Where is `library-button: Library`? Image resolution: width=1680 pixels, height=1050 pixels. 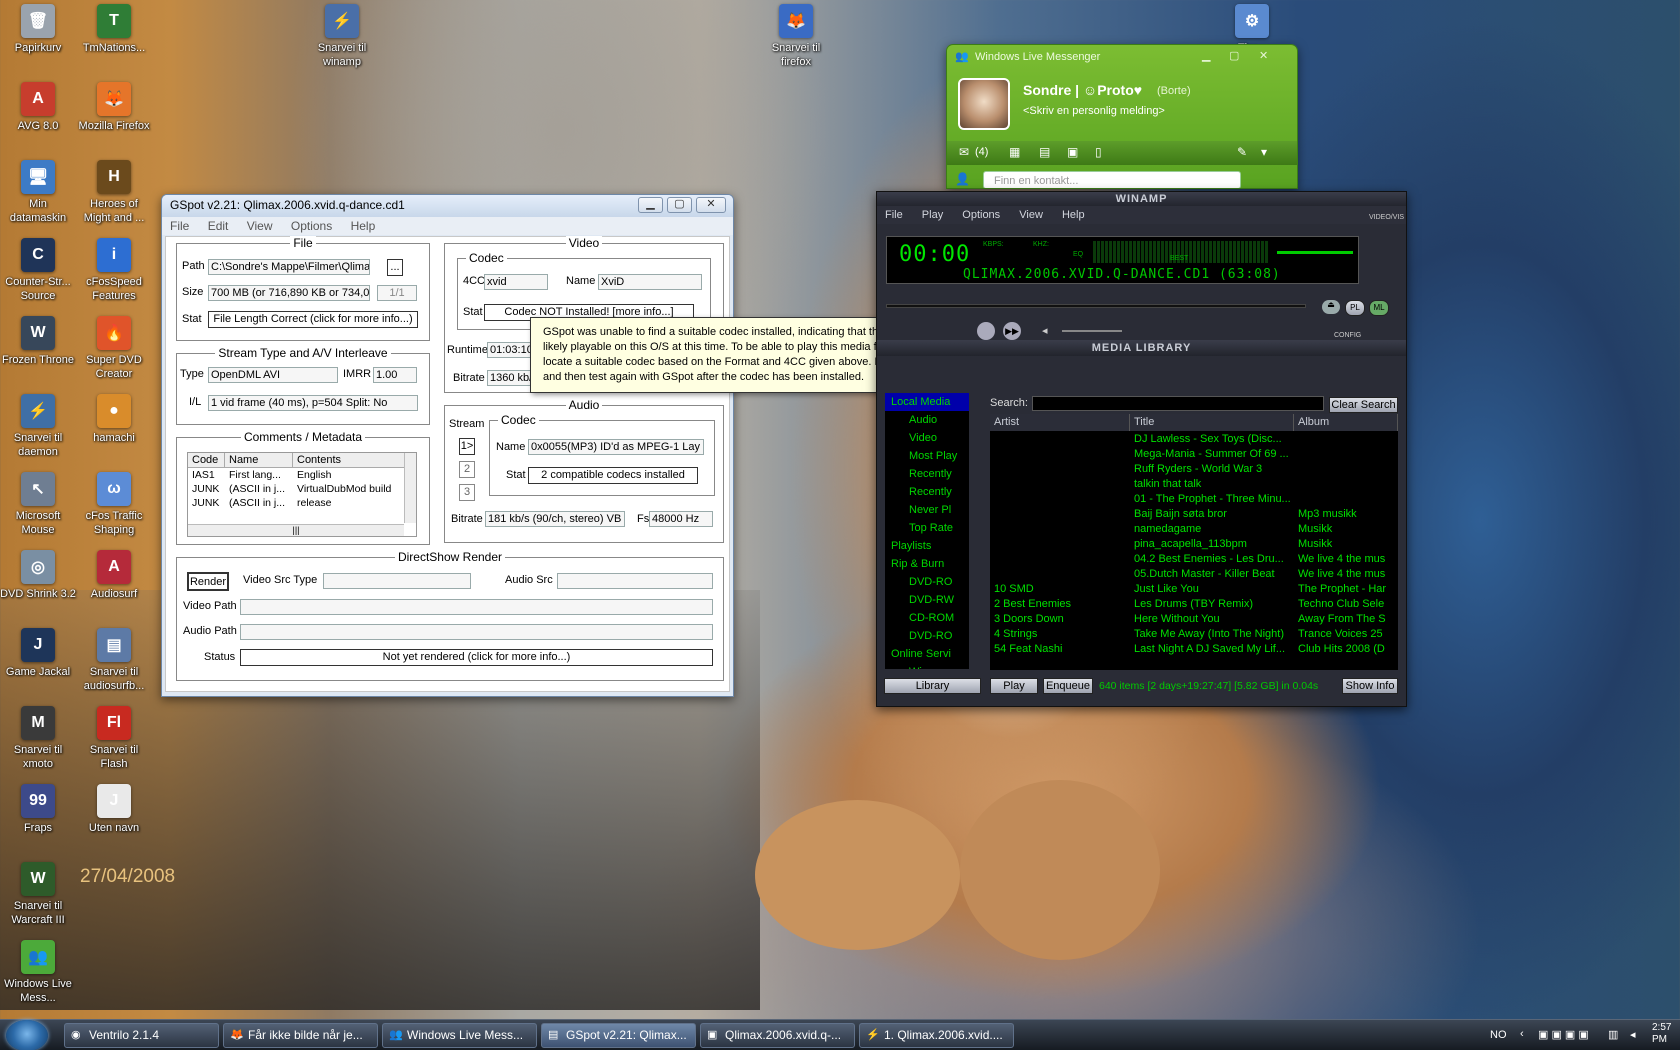 library-button: Library is located at coordinates (932, 686).